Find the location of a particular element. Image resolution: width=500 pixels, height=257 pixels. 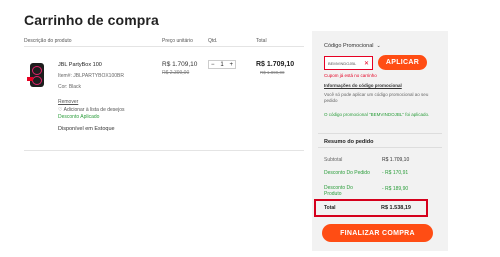

qty-value: 1 is located at coordinates (221, 65).